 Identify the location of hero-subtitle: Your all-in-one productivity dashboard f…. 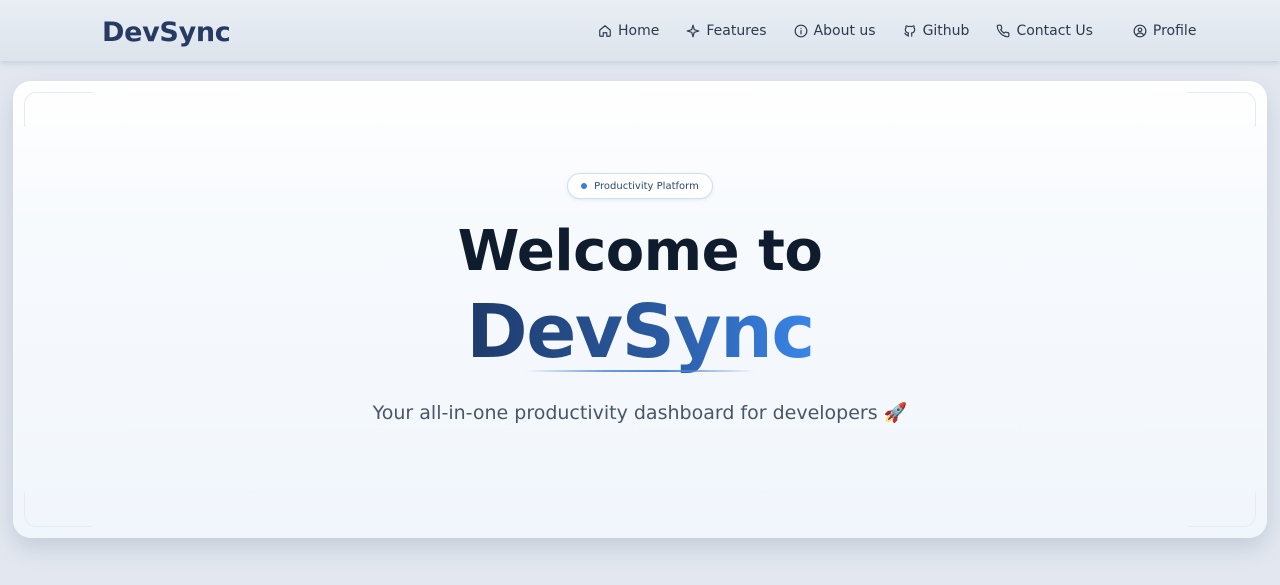
(640, 413).